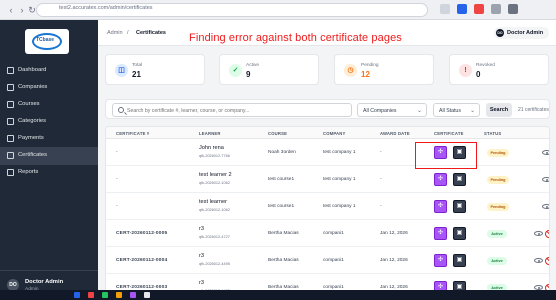 The width and height of the screenshot is (556, 300). I want to click on sidebar-item-courses: Courses, so click(49, 105).